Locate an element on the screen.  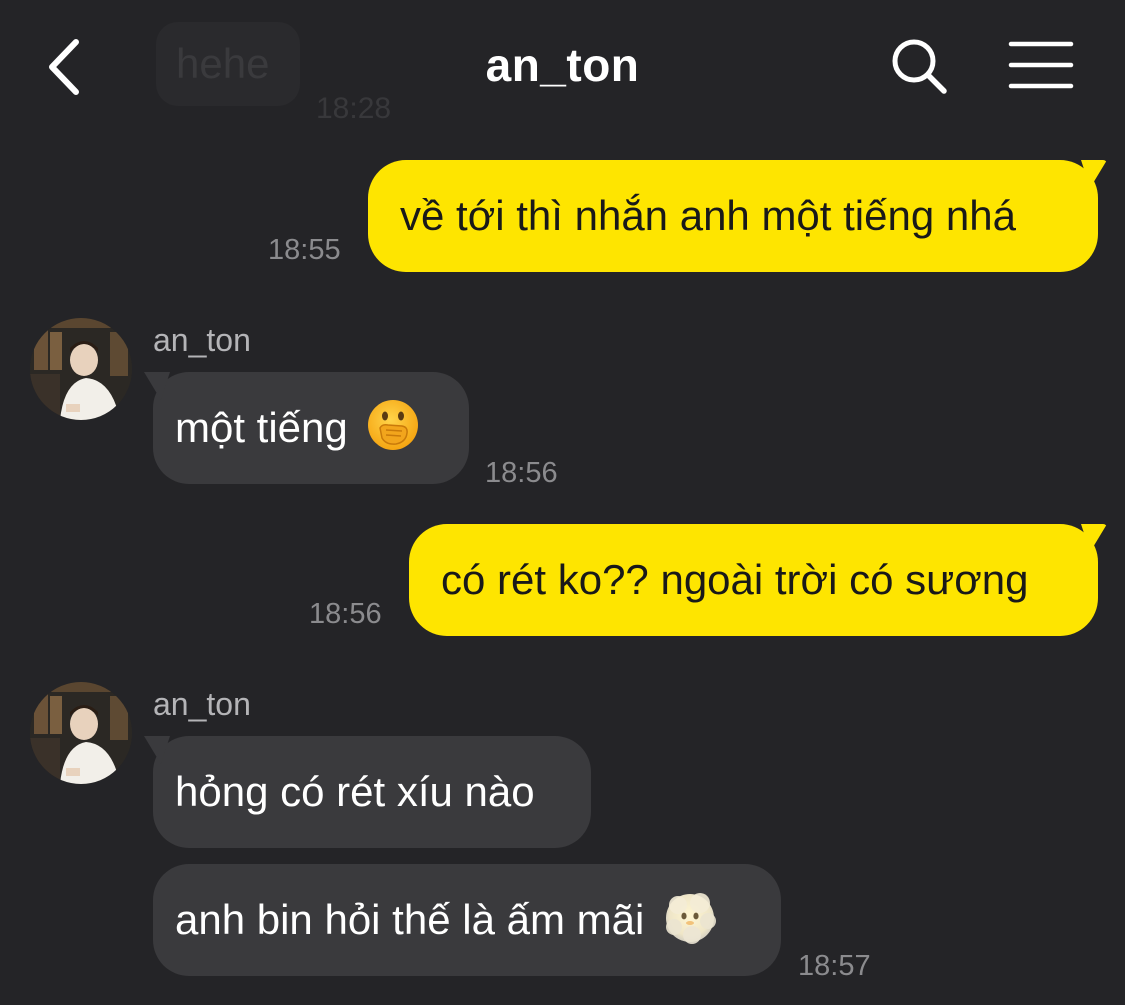
back-button is located at coordinates (68, 67).